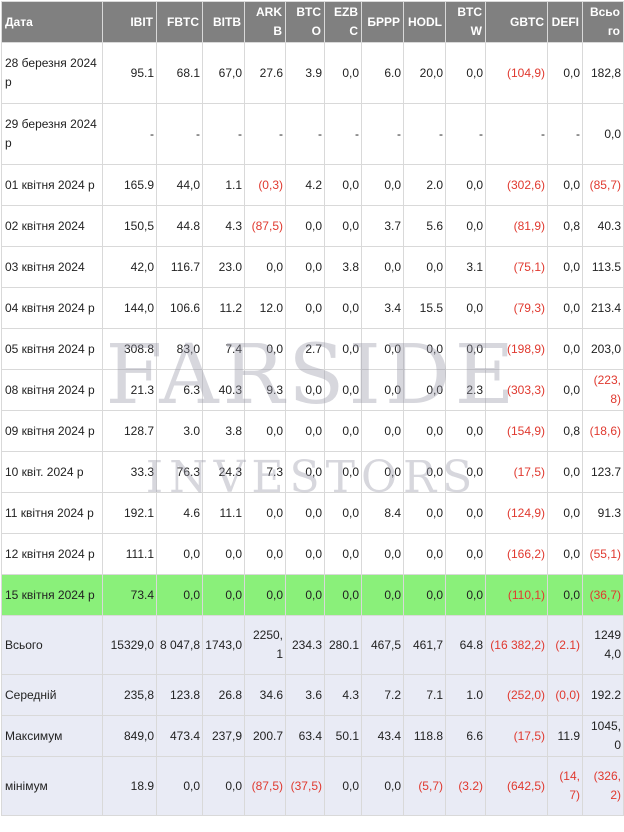 The image size is (624, 832). Describe the element at coordinates (223, 349) in the screenshot. I see `value-cell: 7.4` at that location.